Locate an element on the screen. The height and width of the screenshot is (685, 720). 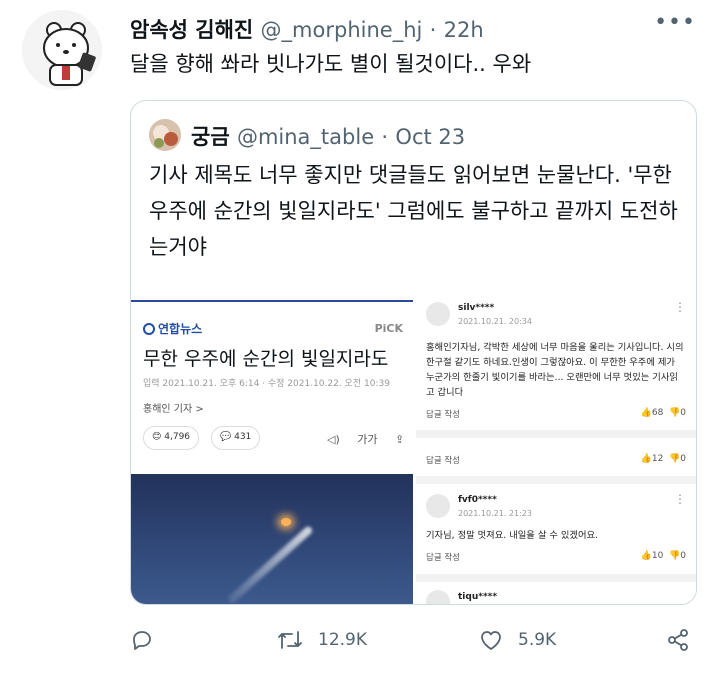
comment-votes: 👍10 👎0 is located at coordinates (663, 556).